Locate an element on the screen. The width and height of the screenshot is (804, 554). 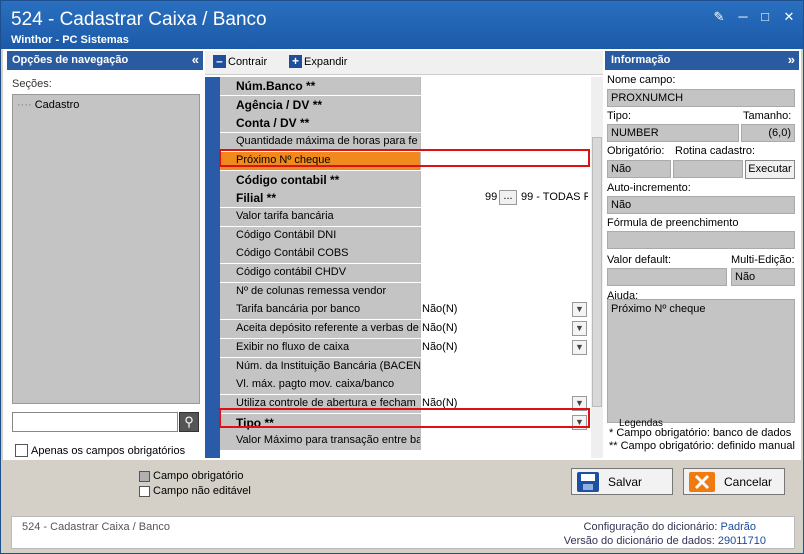
search-button: ⚲ is located at coordinates (189, 422).